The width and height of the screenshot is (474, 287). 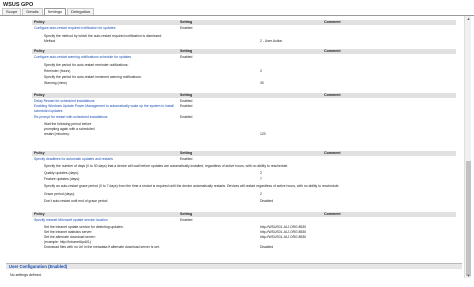 What do you see at coordinates (468, 275) in the screenshot?
I see `scroll-down-arrow-icon: ▼` at bounding box center [468, 275].